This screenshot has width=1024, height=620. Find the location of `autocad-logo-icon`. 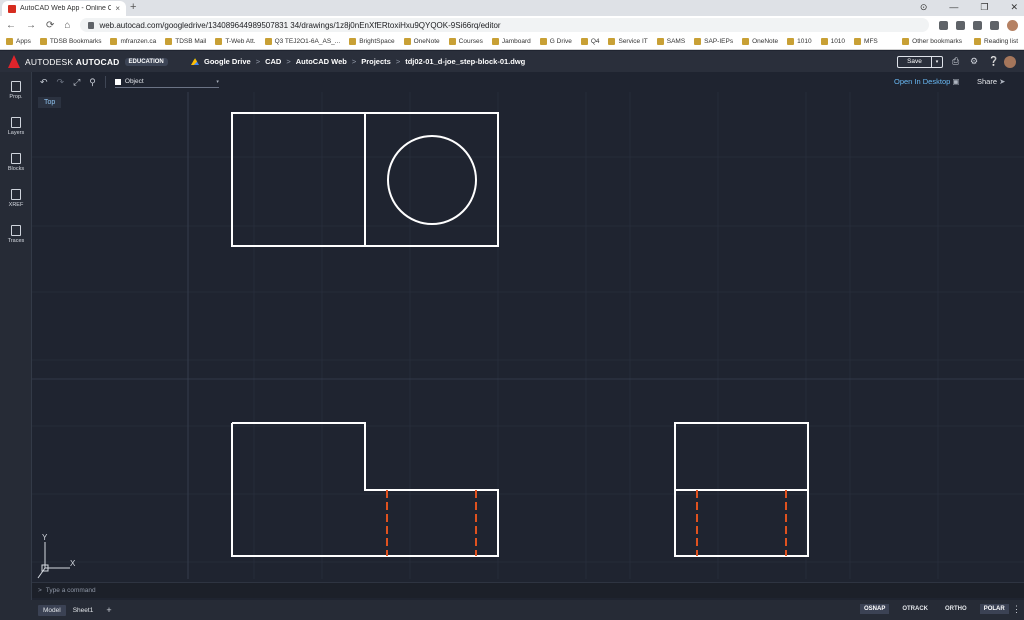

autocad-logo-icon is located at coordinates (14, 61).